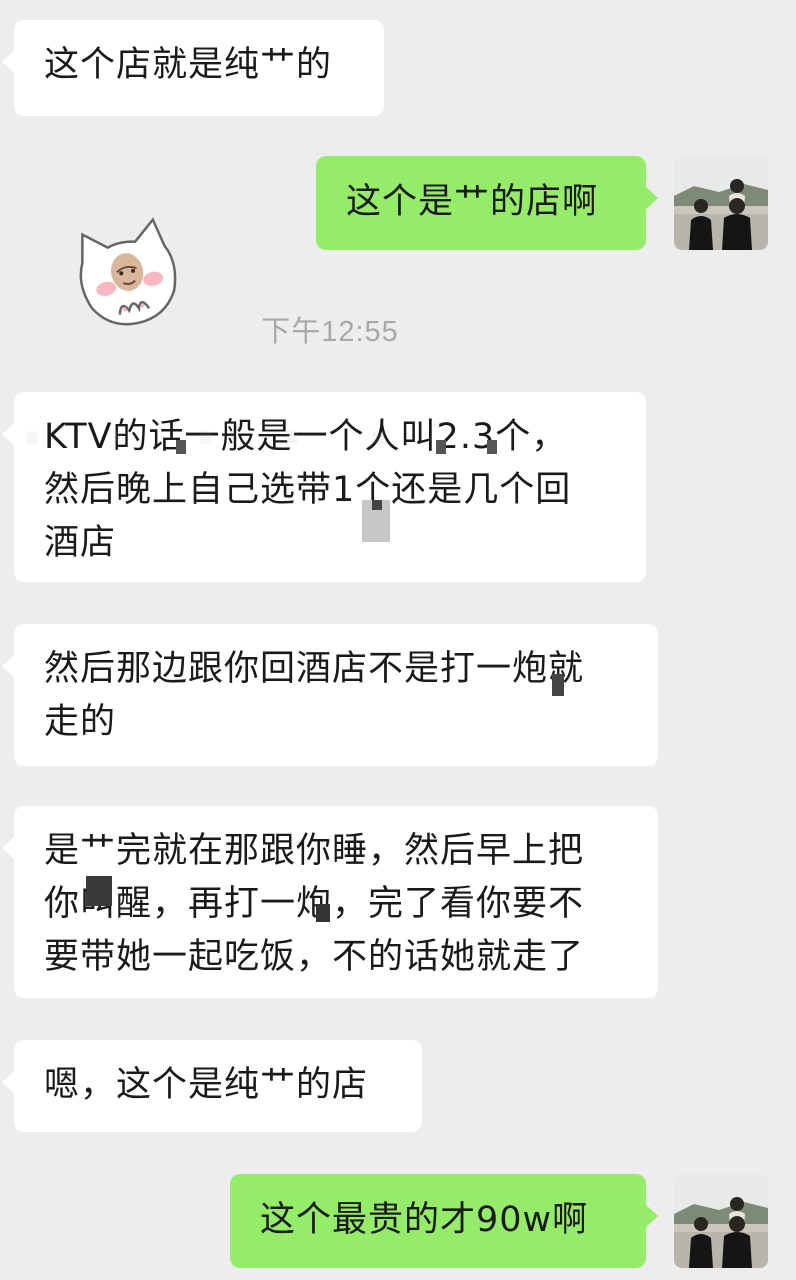  I want to click on incoming-message-bubble: 这个店就是纯艹的, so click(193, 68).